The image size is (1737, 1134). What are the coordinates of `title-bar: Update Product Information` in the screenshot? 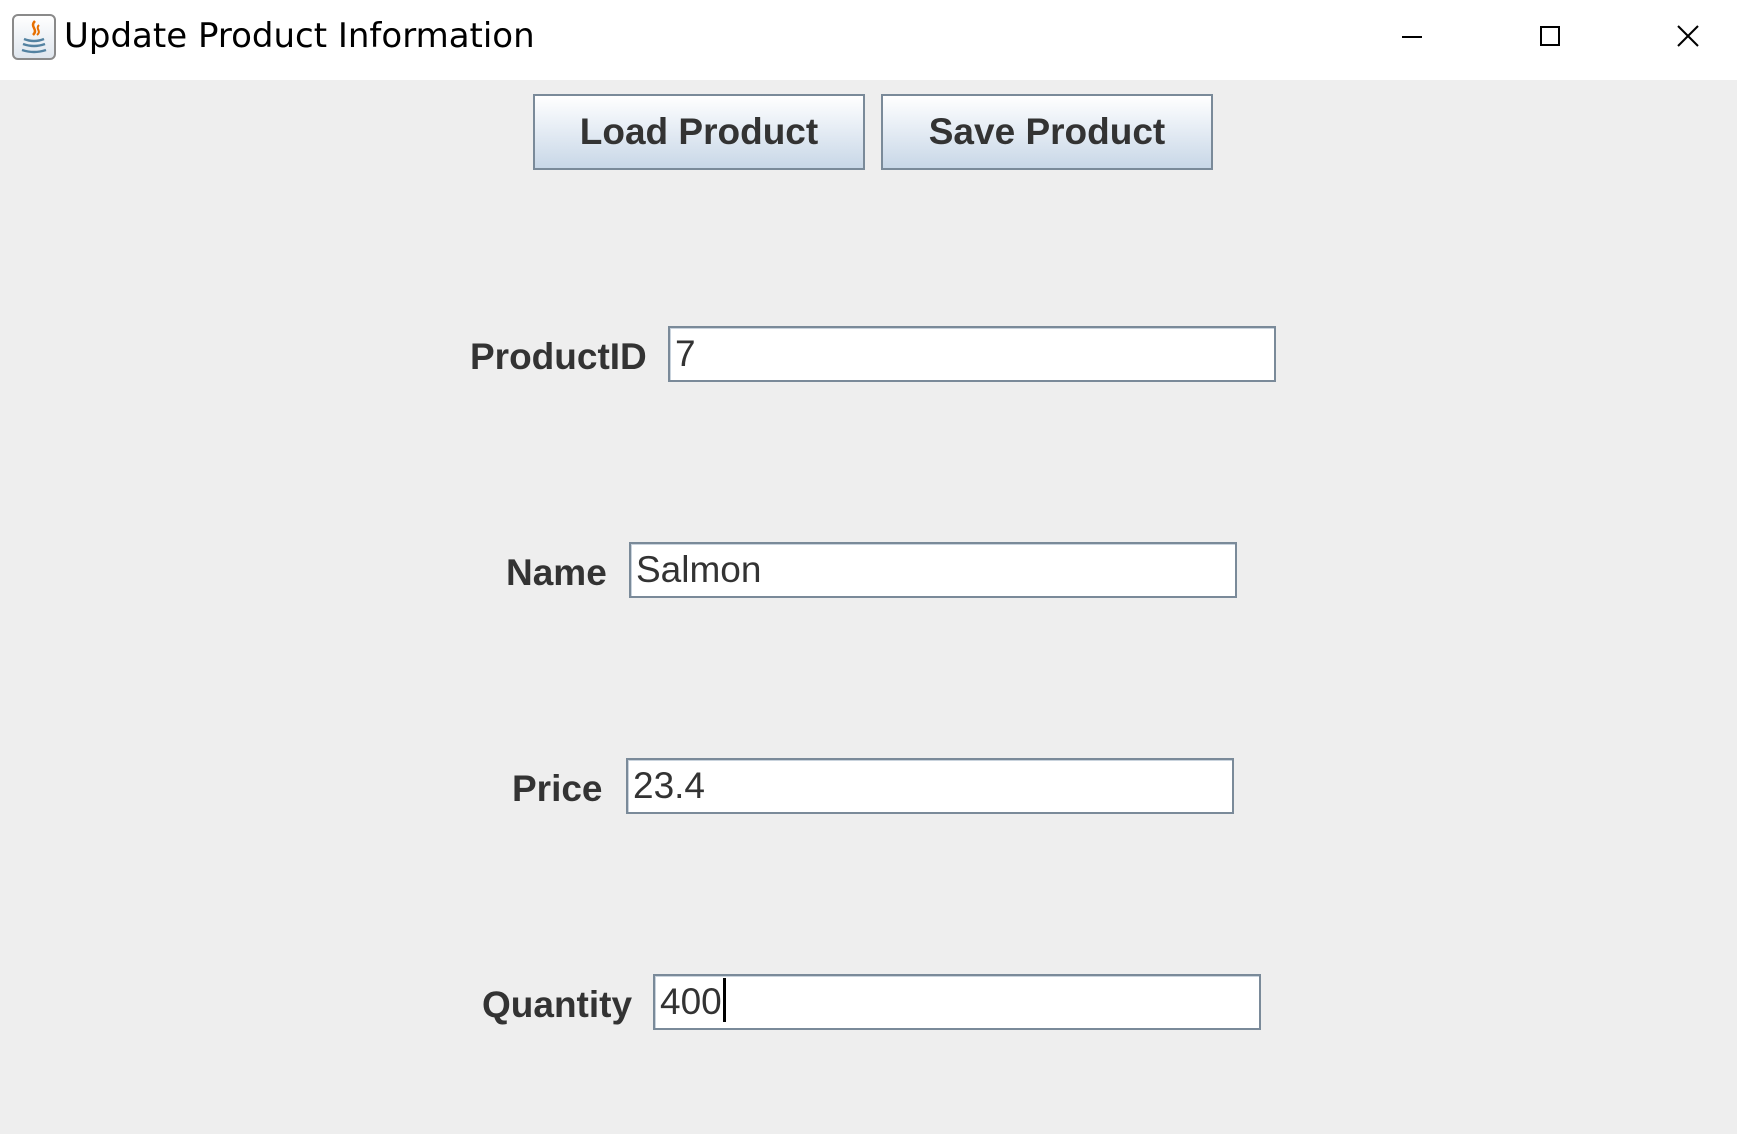 It's located at (868, 40).